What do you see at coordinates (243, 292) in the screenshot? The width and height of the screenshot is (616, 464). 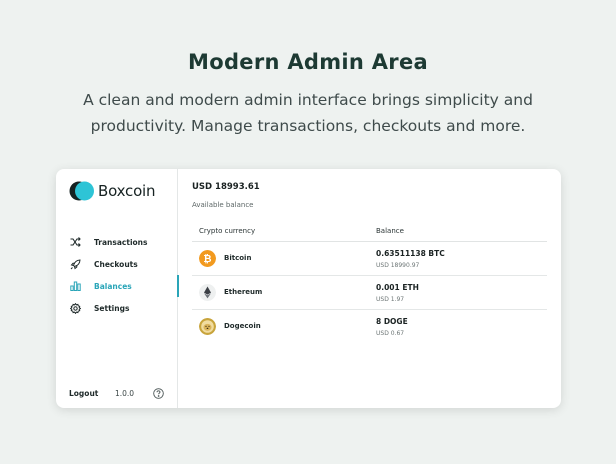 I see `currency-name: Ethereum` at bounding box center [243, 292].